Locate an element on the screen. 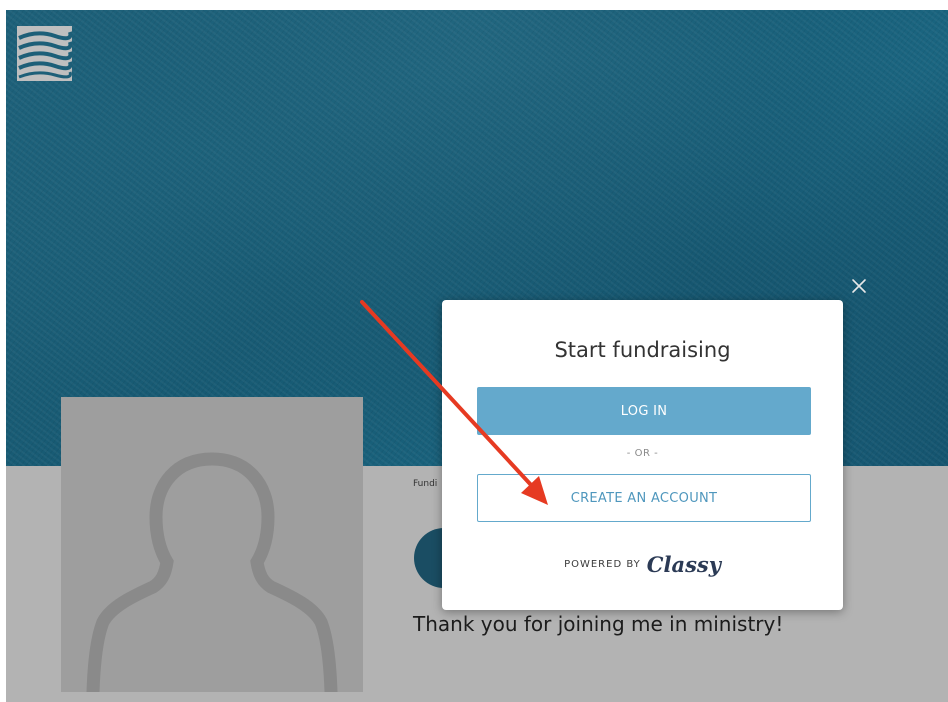  avatar-placeholder is located at coordinates (212, 544).